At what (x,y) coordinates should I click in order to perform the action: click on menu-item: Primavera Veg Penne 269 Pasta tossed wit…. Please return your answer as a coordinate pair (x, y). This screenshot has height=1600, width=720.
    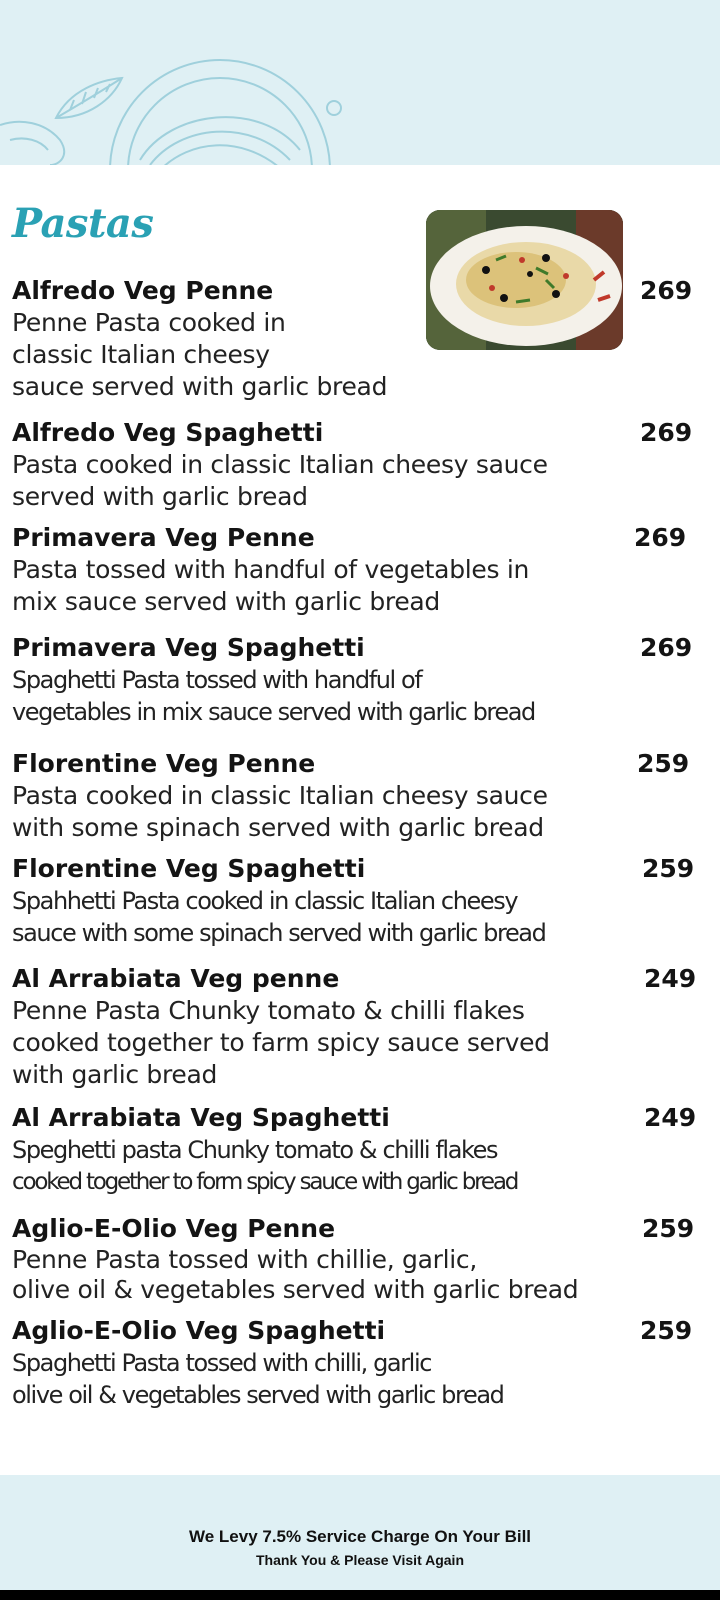
    Looking at the image, I should click on (357, 570).